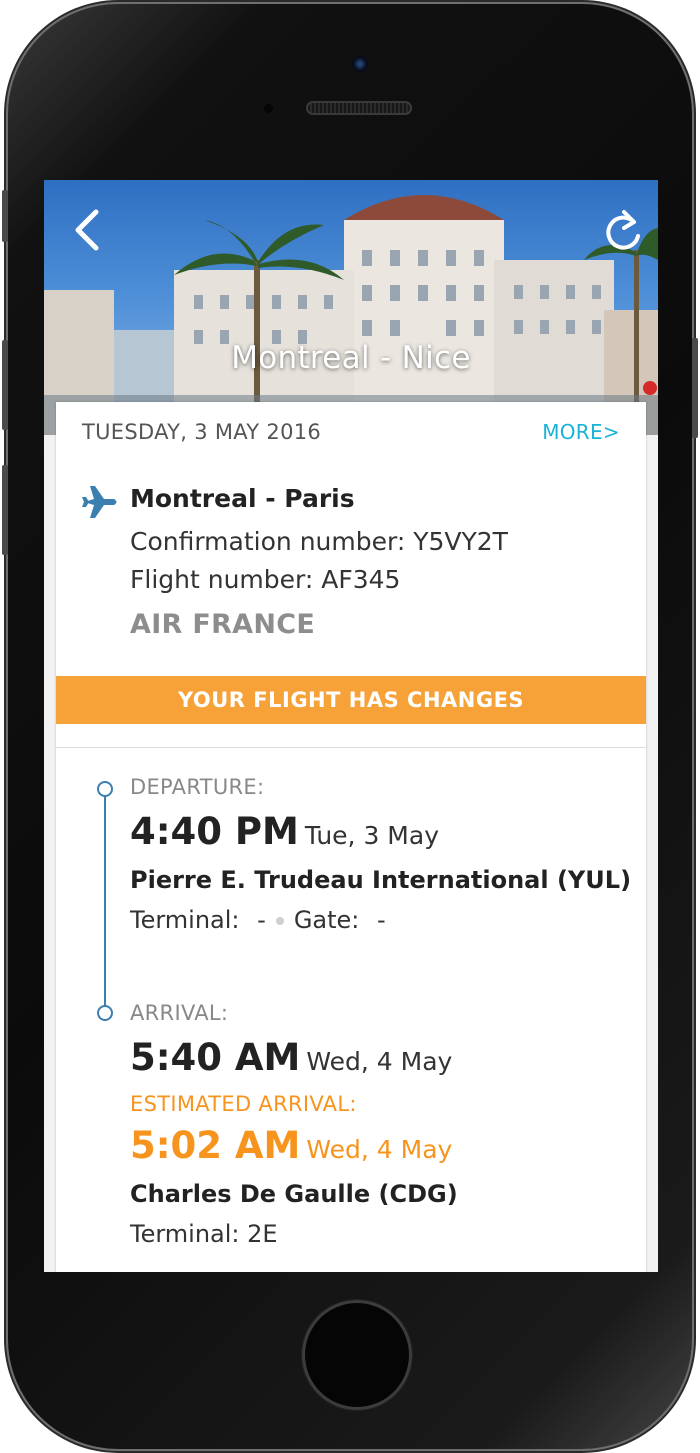  I want to click on estimated-arrival-day: Wed, 4 May, so click(379, 1149).